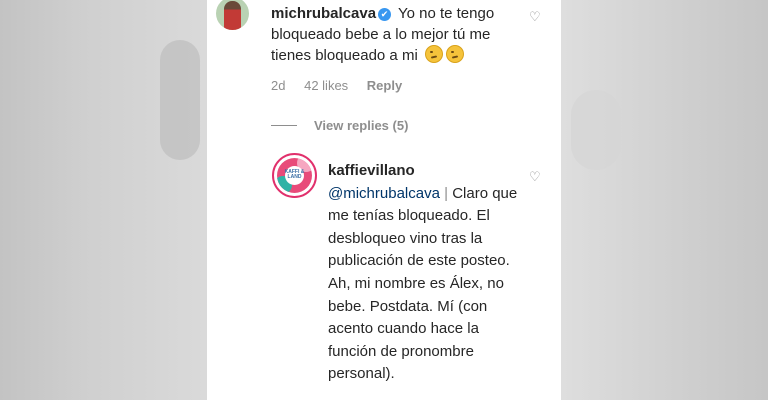 Image resolution: width=768 pixels, height=400 pixels. Describe the element at coordinates (384, 193) in the screenshot. I see `mention-link: @michrubalcava` at that location.